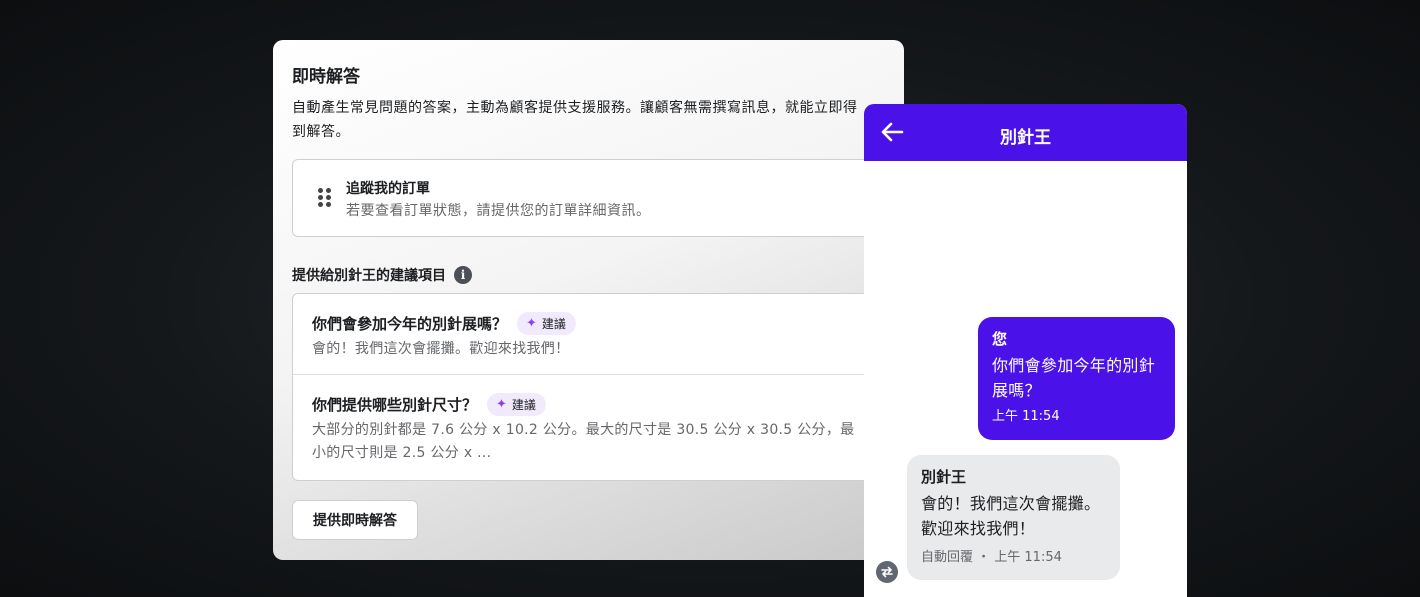 The width and height of the screenshot is (1420, 597). Describe the element at coordinates (410, 324) in the screenshot. I see `suggestion-question: 你們會參加今年的別針展嗎？` at that location.